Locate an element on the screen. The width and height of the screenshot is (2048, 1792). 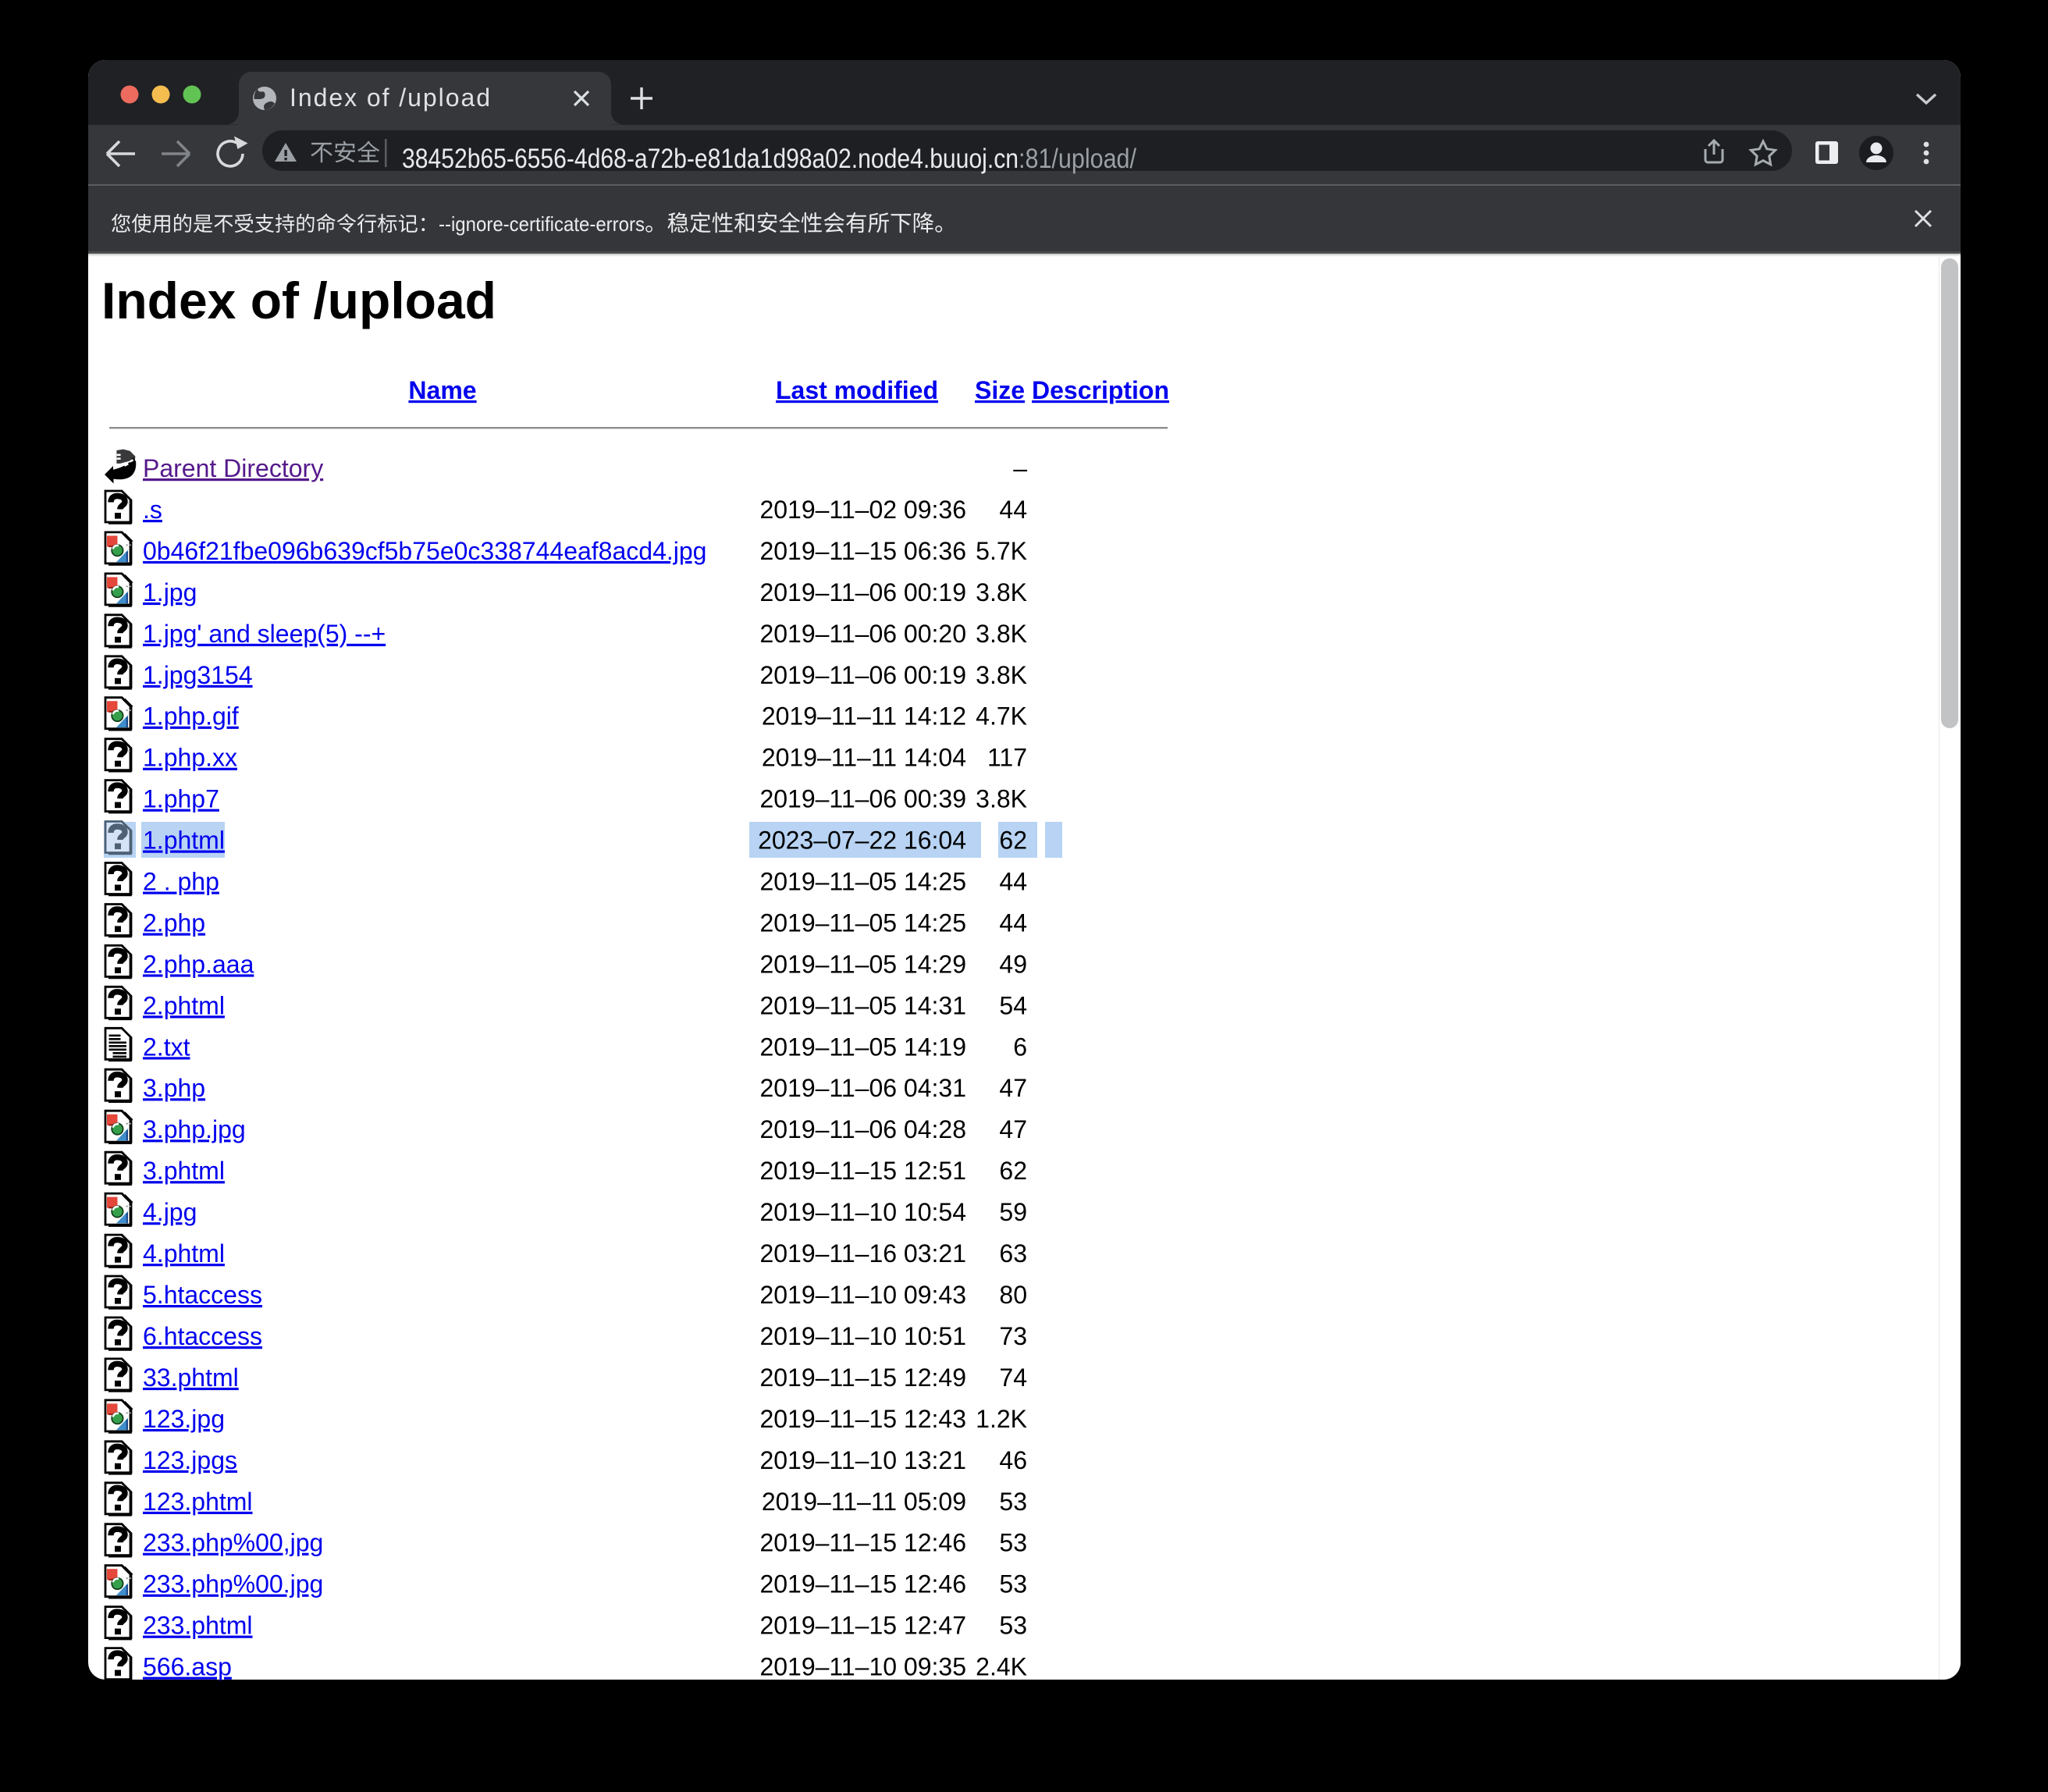
svg-text: 1.2K is located at coordinates (1001, 1419).